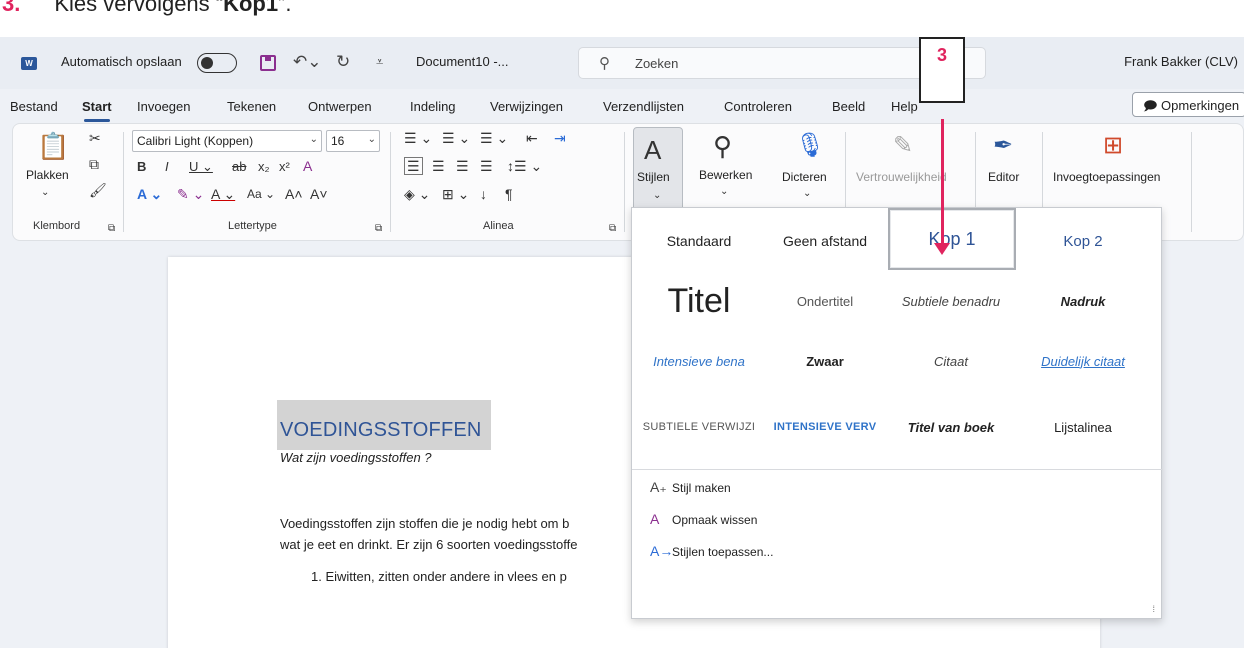 The image size is (1244, 648). I want to click on tab-controleren: Controleren, so click(758, 106).